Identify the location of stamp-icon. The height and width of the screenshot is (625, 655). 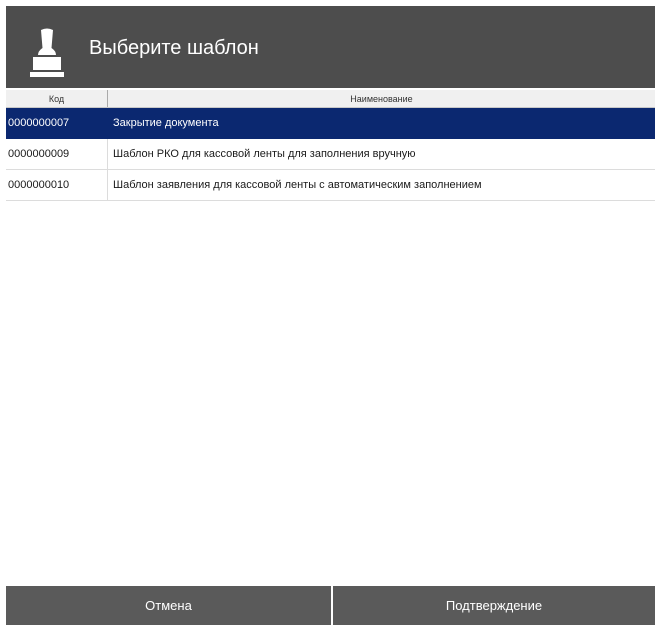
(47, 52).